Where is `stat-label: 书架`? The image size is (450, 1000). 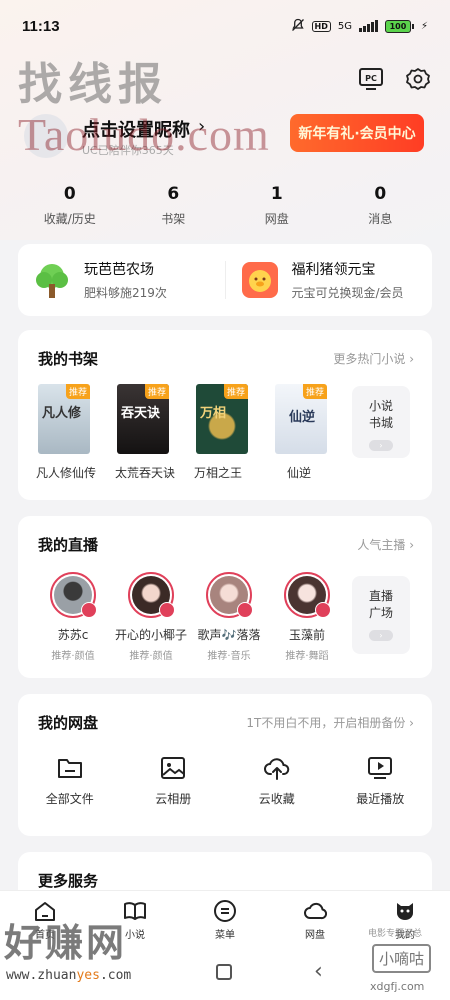
stat-label: 书架 is located at coordinates (173, 219).